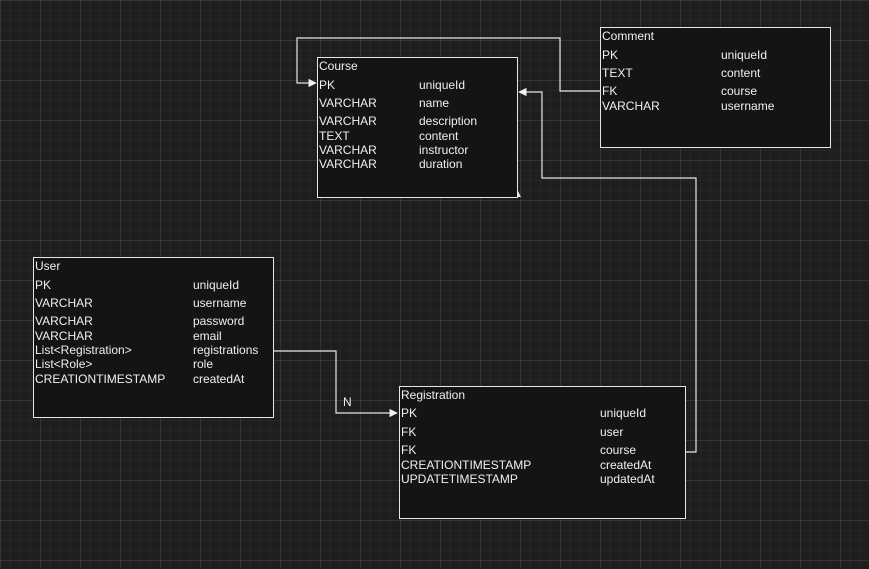  I want to click on row-field: email, so click(207, 336).